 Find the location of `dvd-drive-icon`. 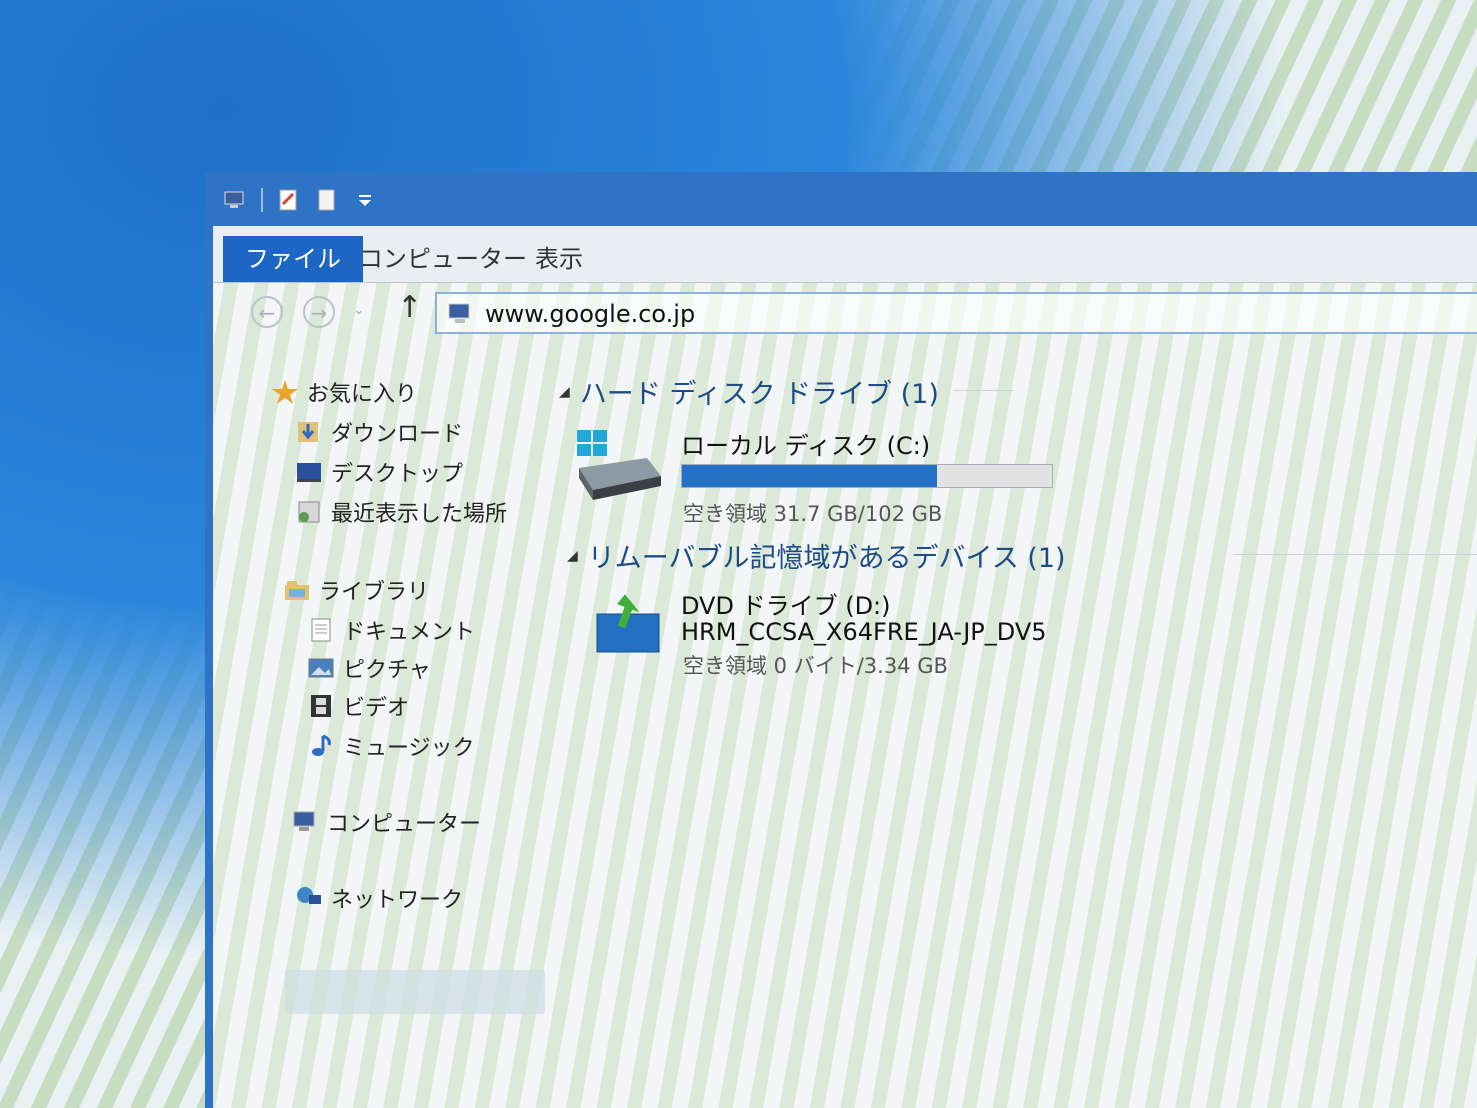

dvd-drive-icon is located at coordinates (628, 628).